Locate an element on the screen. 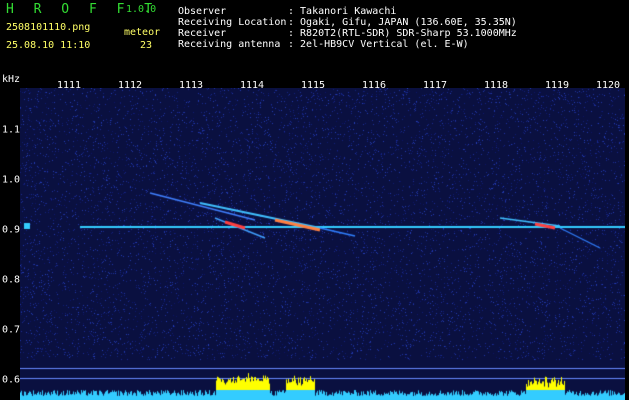 The height and width of the screenshot is (400, 629). y-axis-unit: kHz is located at coordinates (11, 79).